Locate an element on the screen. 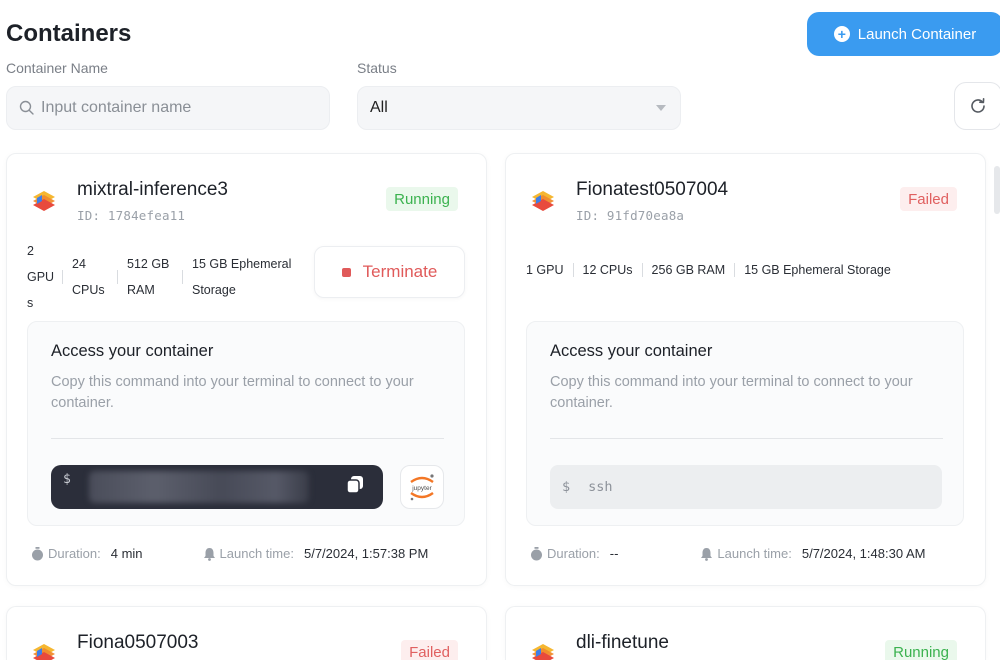 The width and height of the screenshot is (1000, 660). ssh-command: ssh is located at coordinates (600, 487).